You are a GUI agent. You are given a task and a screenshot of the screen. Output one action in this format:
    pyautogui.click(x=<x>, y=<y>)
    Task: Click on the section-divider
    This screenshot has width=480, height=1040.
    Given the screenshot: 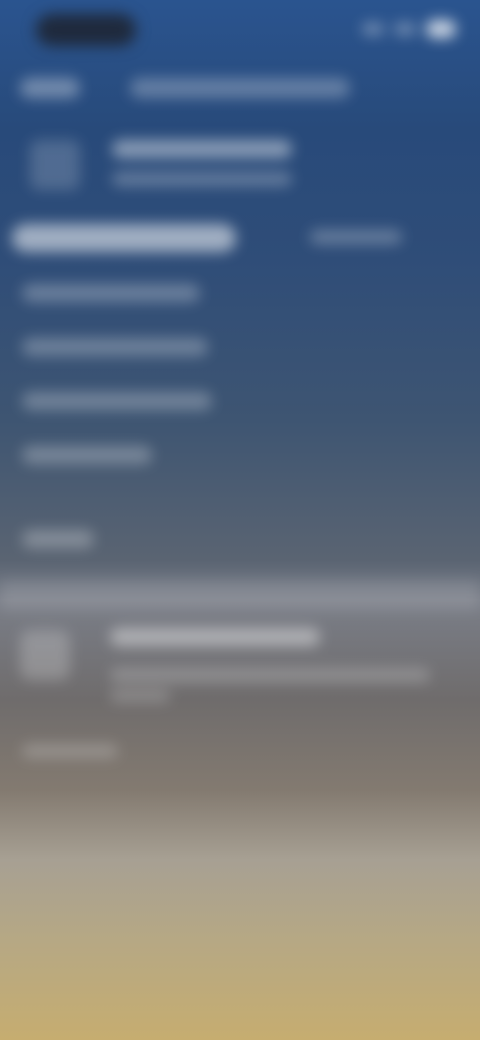 What is the action you would take?
    pyautogui.click(x=240, y=595)
    